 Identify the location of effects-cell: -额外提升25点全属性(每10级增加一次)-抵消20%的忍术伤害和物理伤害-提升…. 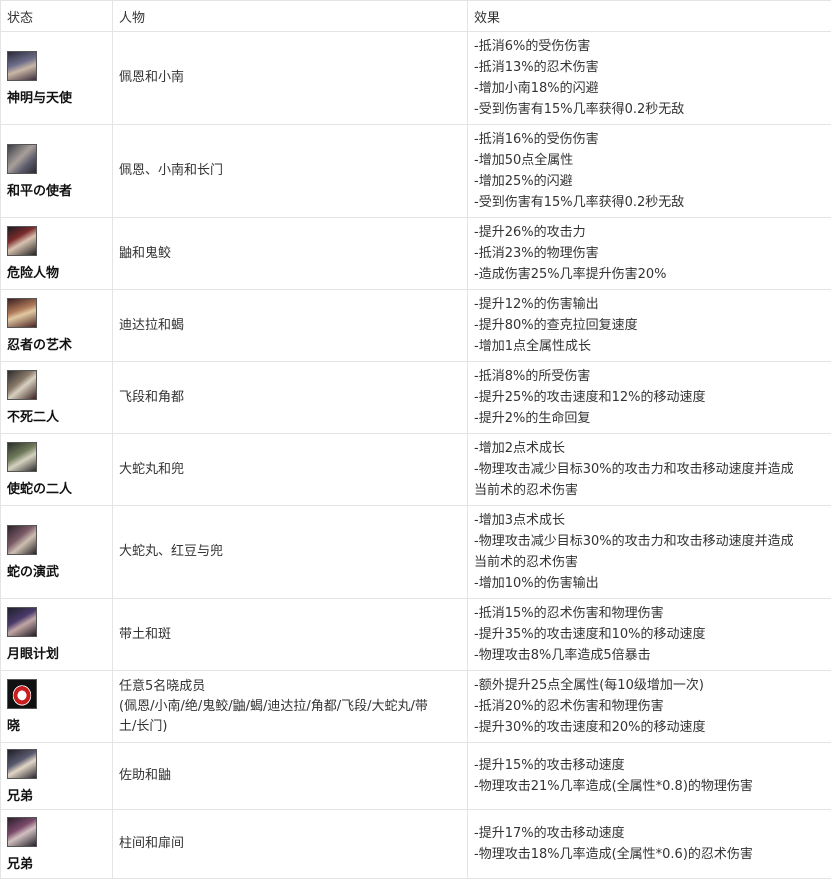
(649, 707).